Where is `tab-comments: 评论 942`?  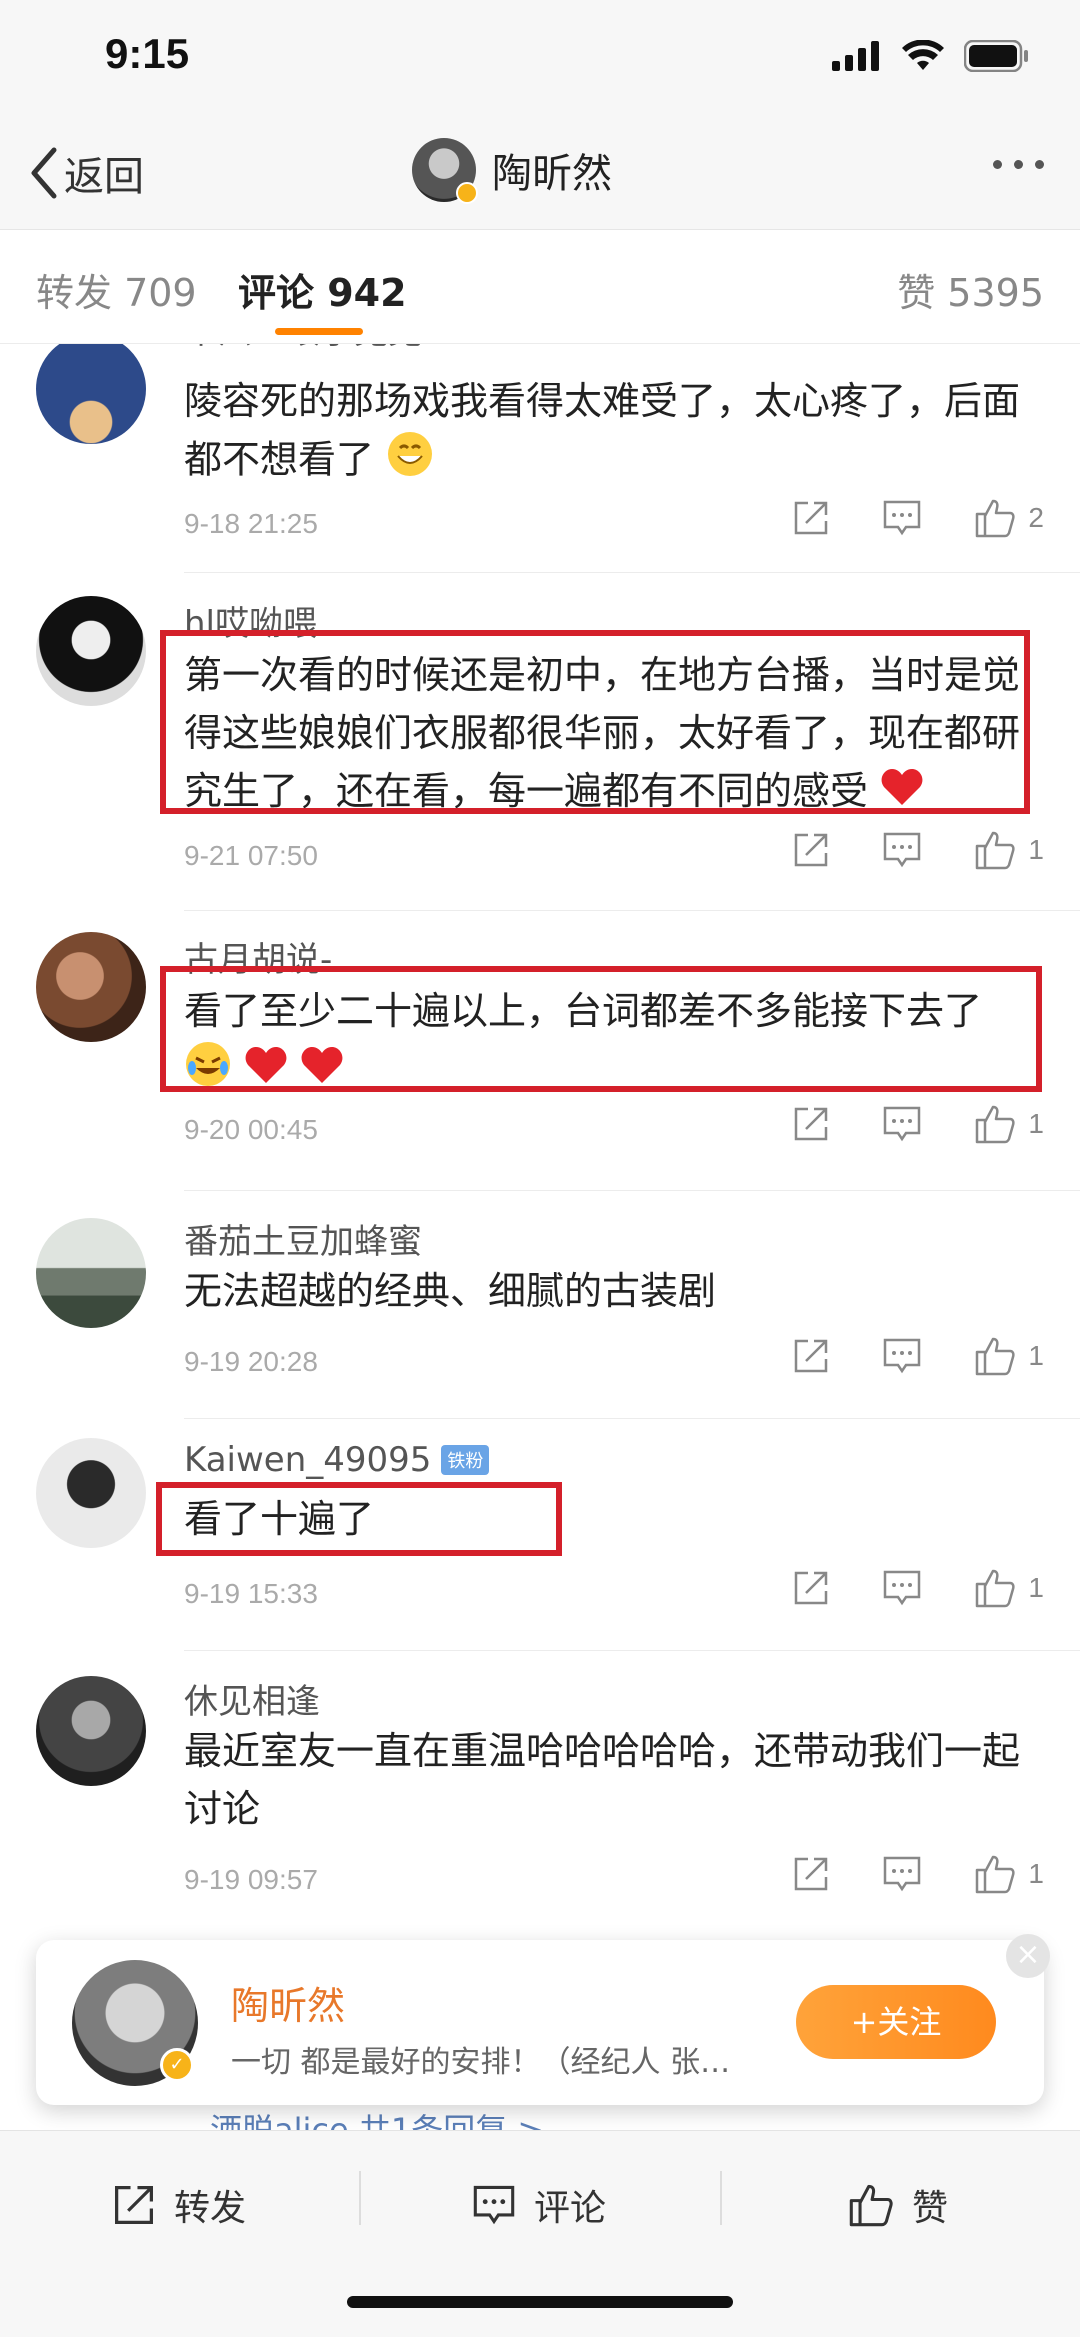 tab-comments: 评论 942 is located at coordinates (322, 289).